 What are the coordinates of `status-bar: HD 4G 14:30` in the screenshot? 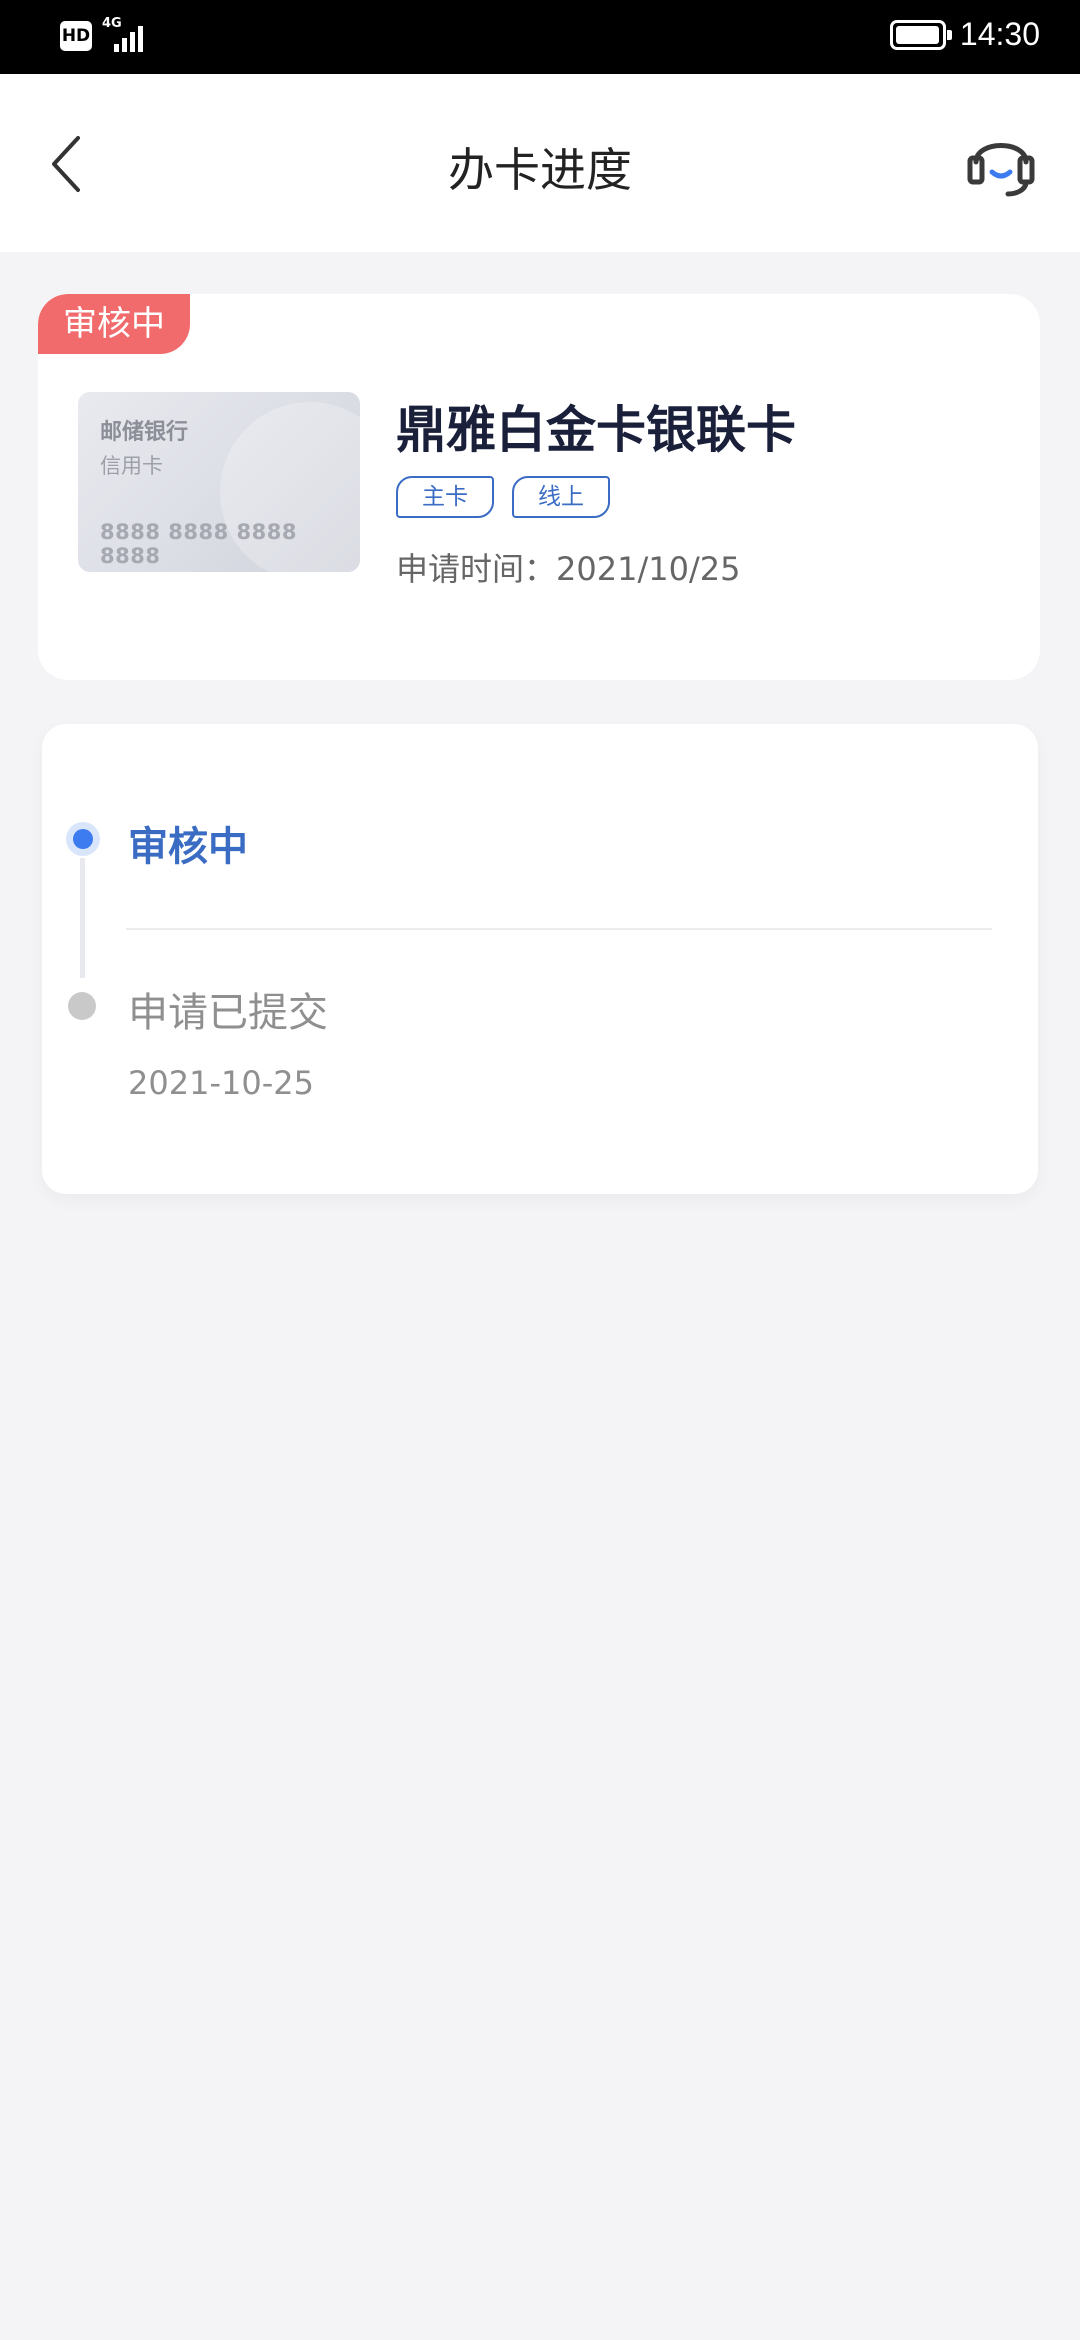 It's located at (540, 37).